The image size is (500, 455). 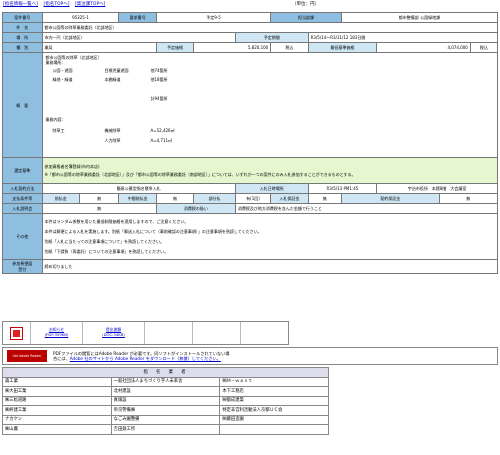 I want to click on bid-date-value: R3/5/13 PM1:45, so click(x=342, y=188).